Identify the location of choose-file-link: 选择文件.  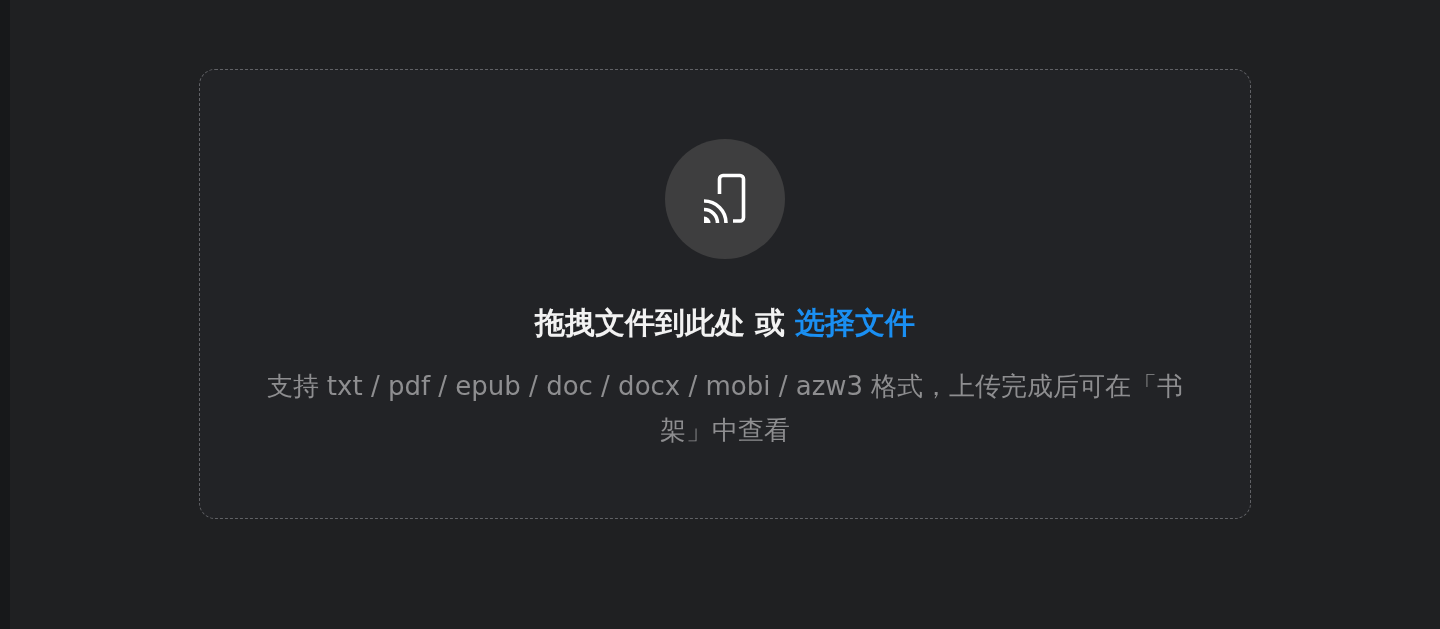
(855, 322).